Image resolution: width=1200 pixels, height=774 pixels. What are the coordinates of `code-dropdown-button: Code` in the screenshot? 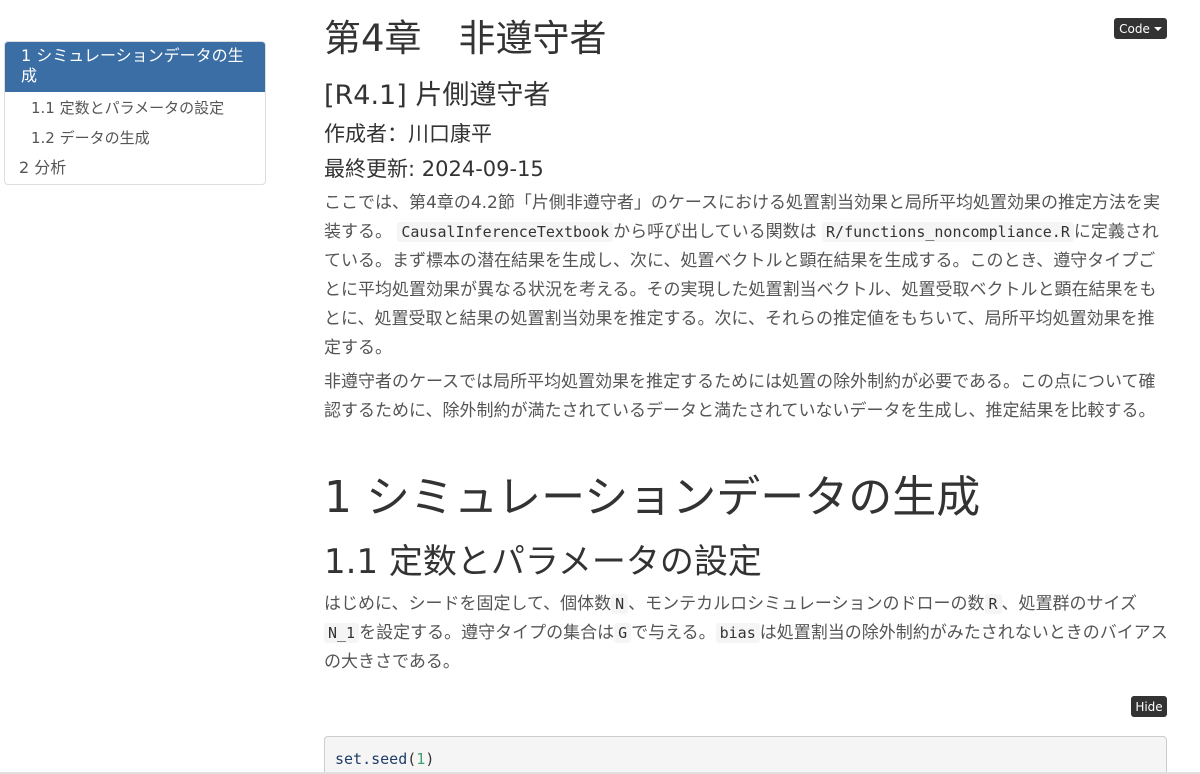 It's located at (1140, 28).